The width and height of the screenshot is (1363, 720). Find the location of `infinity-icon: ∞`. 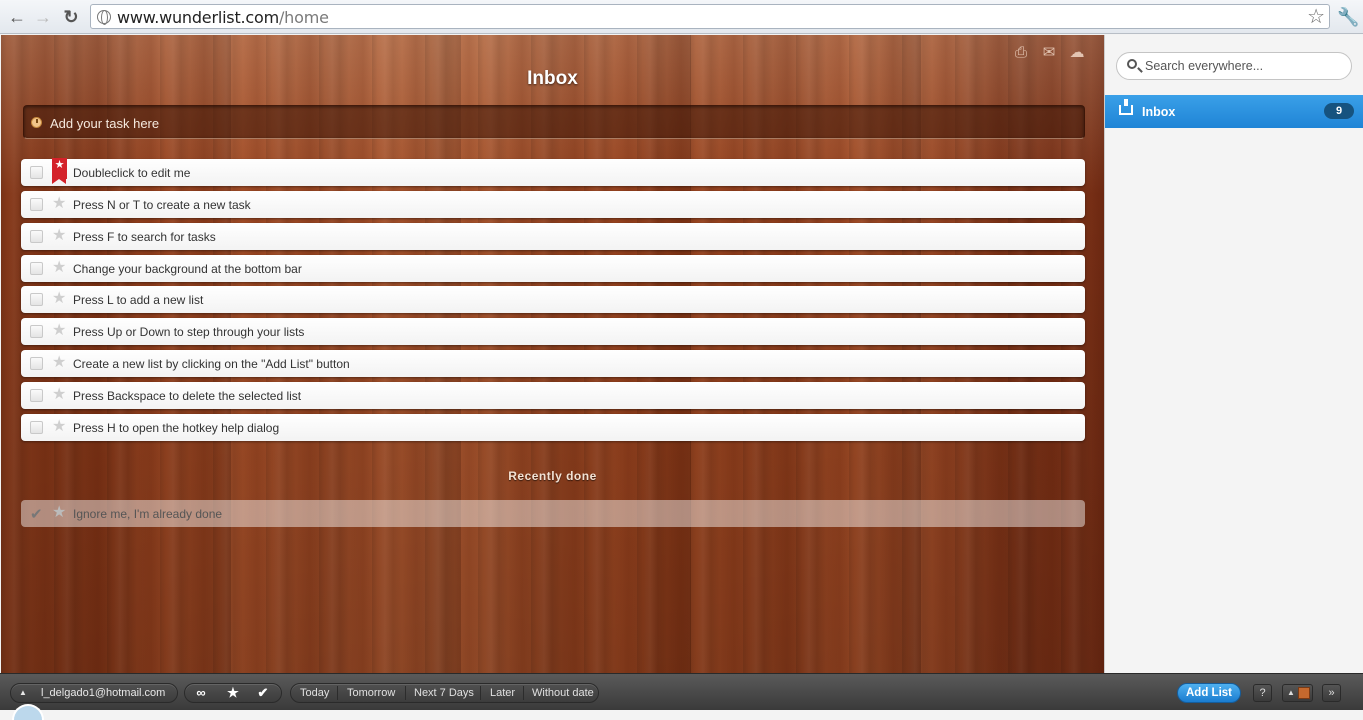

infinity-icon: ∞ is located at coordinates (201, 693).